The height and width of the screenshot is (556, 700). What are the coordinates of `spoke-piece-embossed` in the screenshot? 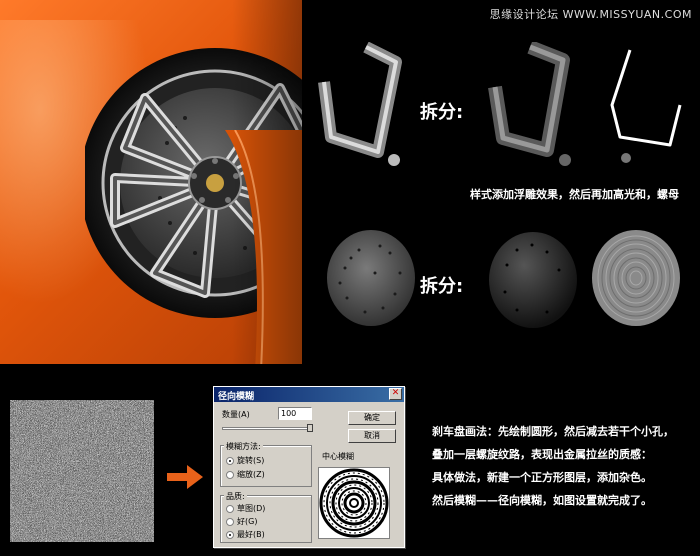 It's located at (360, 104).